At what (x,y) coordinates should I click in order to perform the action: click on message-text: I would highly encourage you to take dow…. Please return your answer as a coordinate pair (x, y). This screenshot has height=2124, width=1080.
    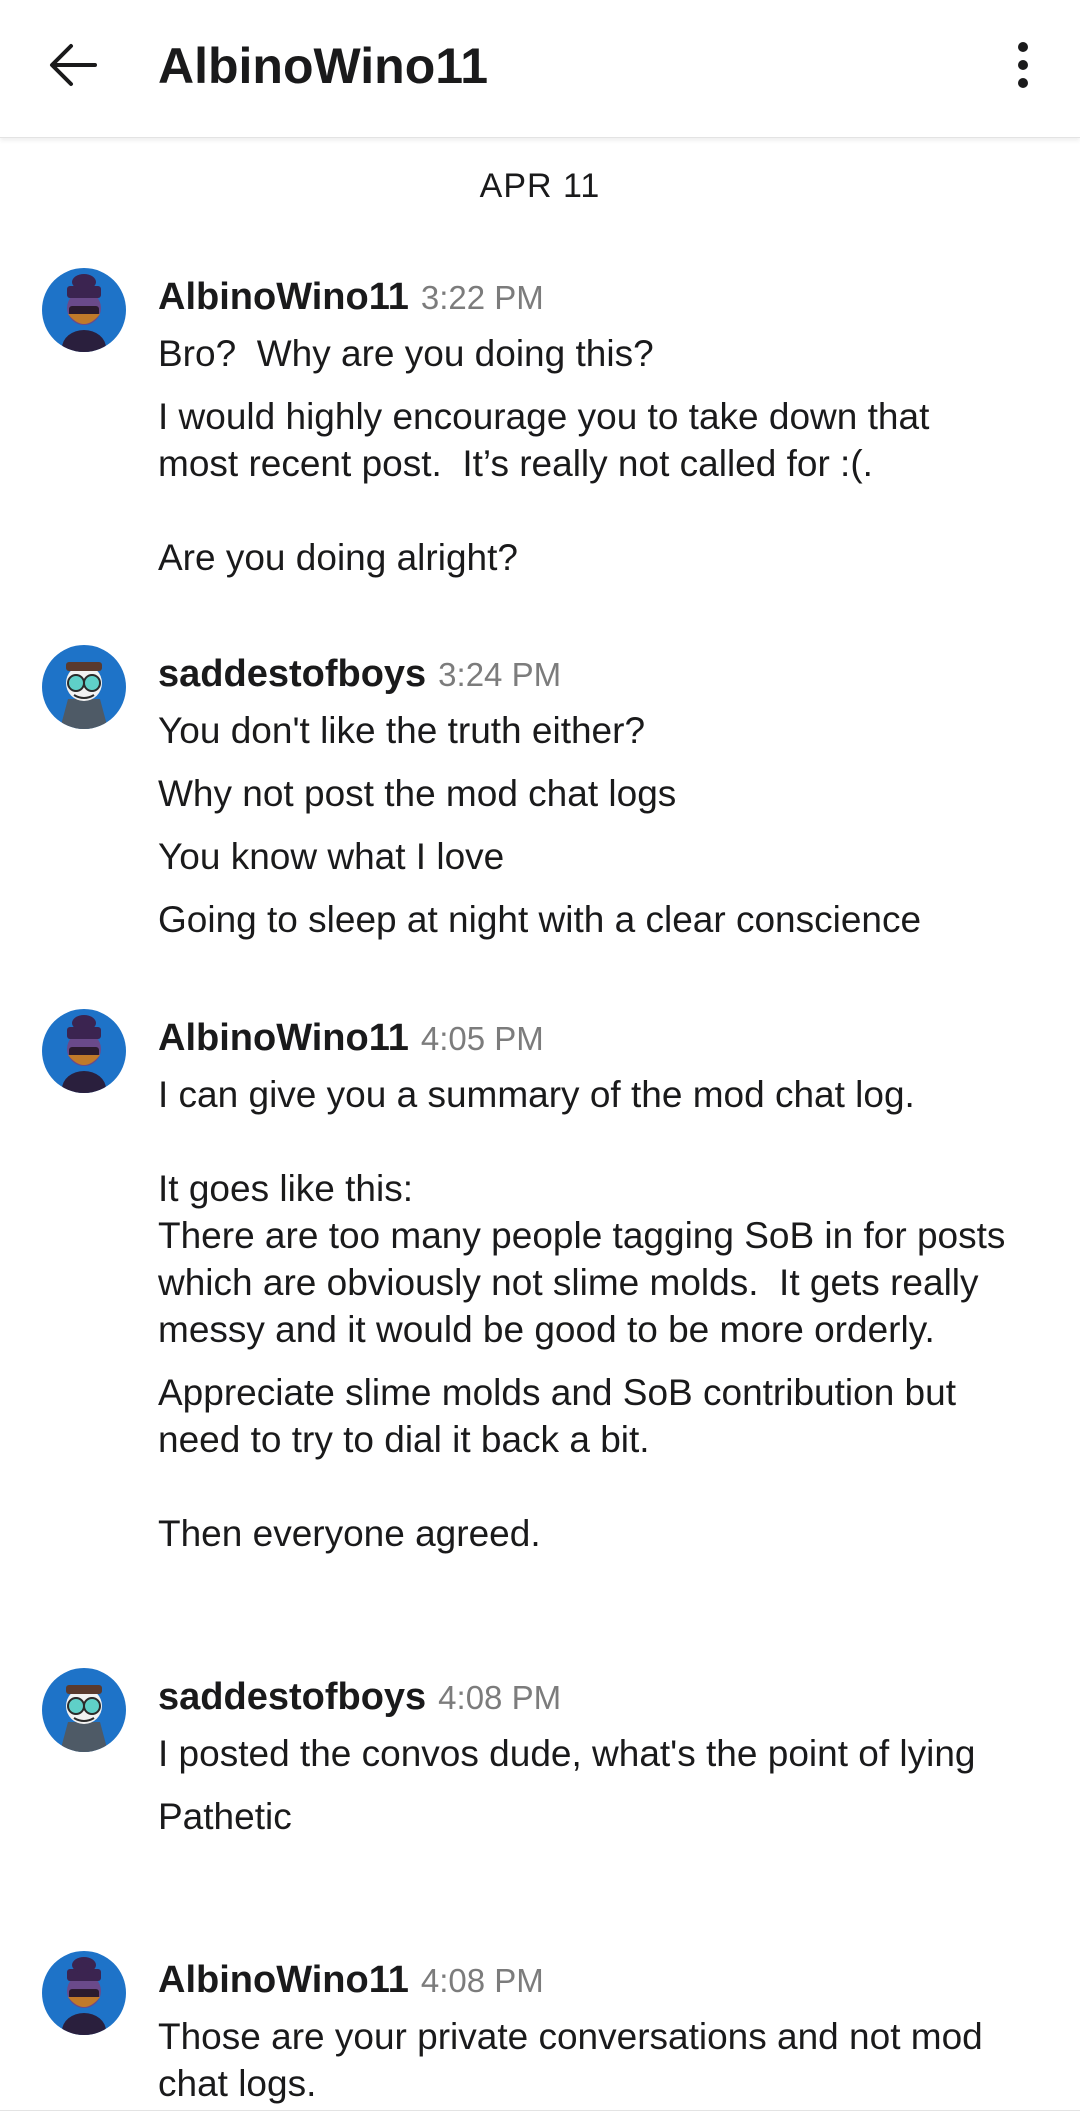
    Looking at the image, I should click on (544, 487).